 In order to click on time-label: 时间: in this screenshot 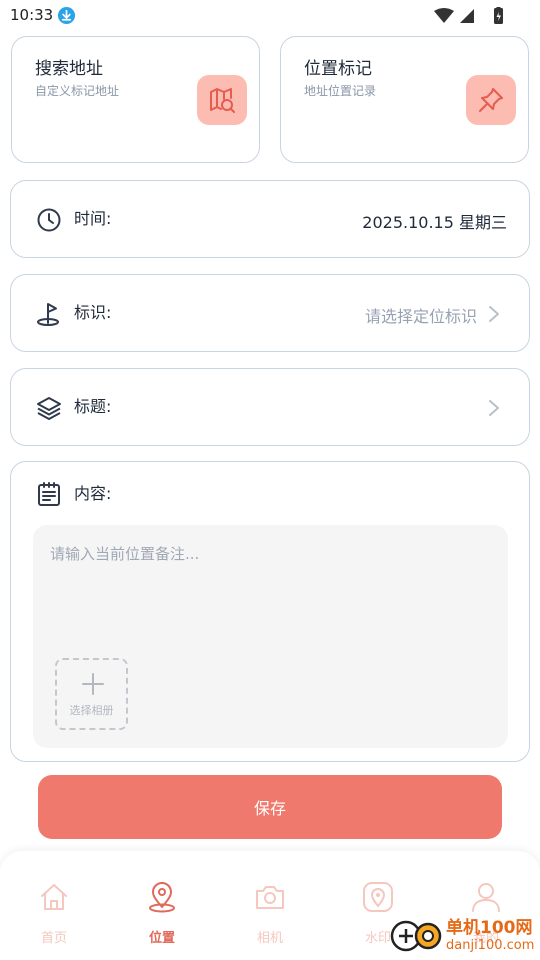, I will do `click(93, 218)`.